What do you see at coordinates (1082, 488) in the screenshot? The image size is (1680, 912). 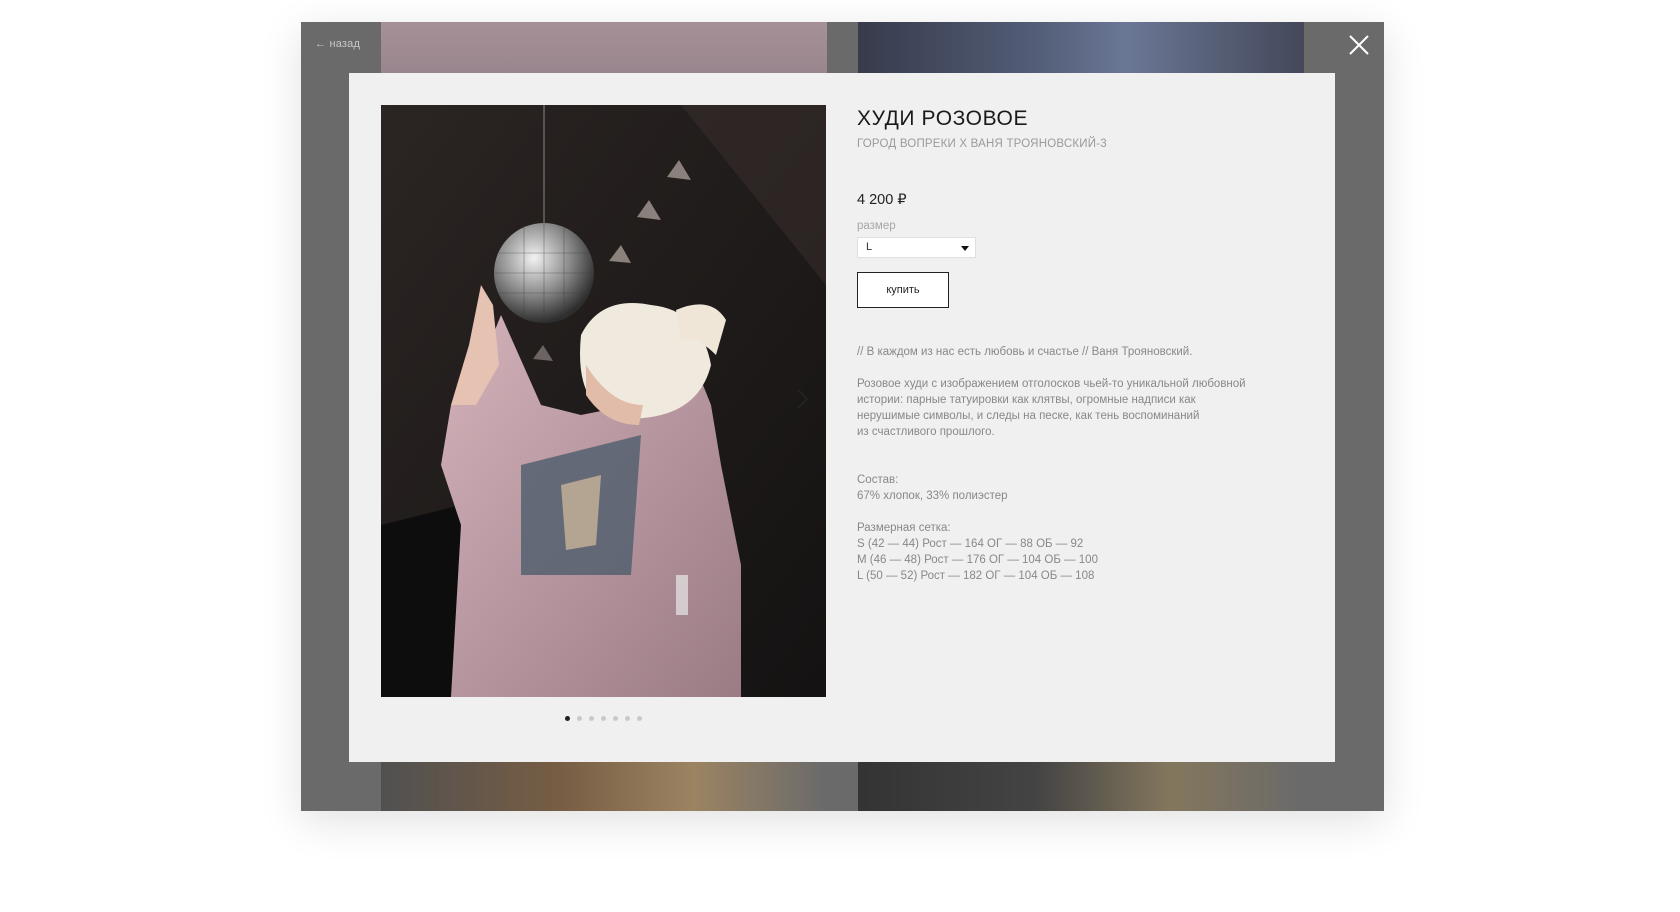 I see `product-composition: Состав: 67% хлопок, 33% полиэстер` at bounding box center [1082, 488].